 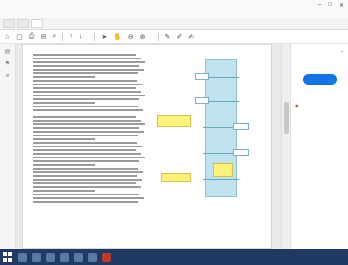 I want to click on hand-icon: ✋, so click(x=117, y=37).